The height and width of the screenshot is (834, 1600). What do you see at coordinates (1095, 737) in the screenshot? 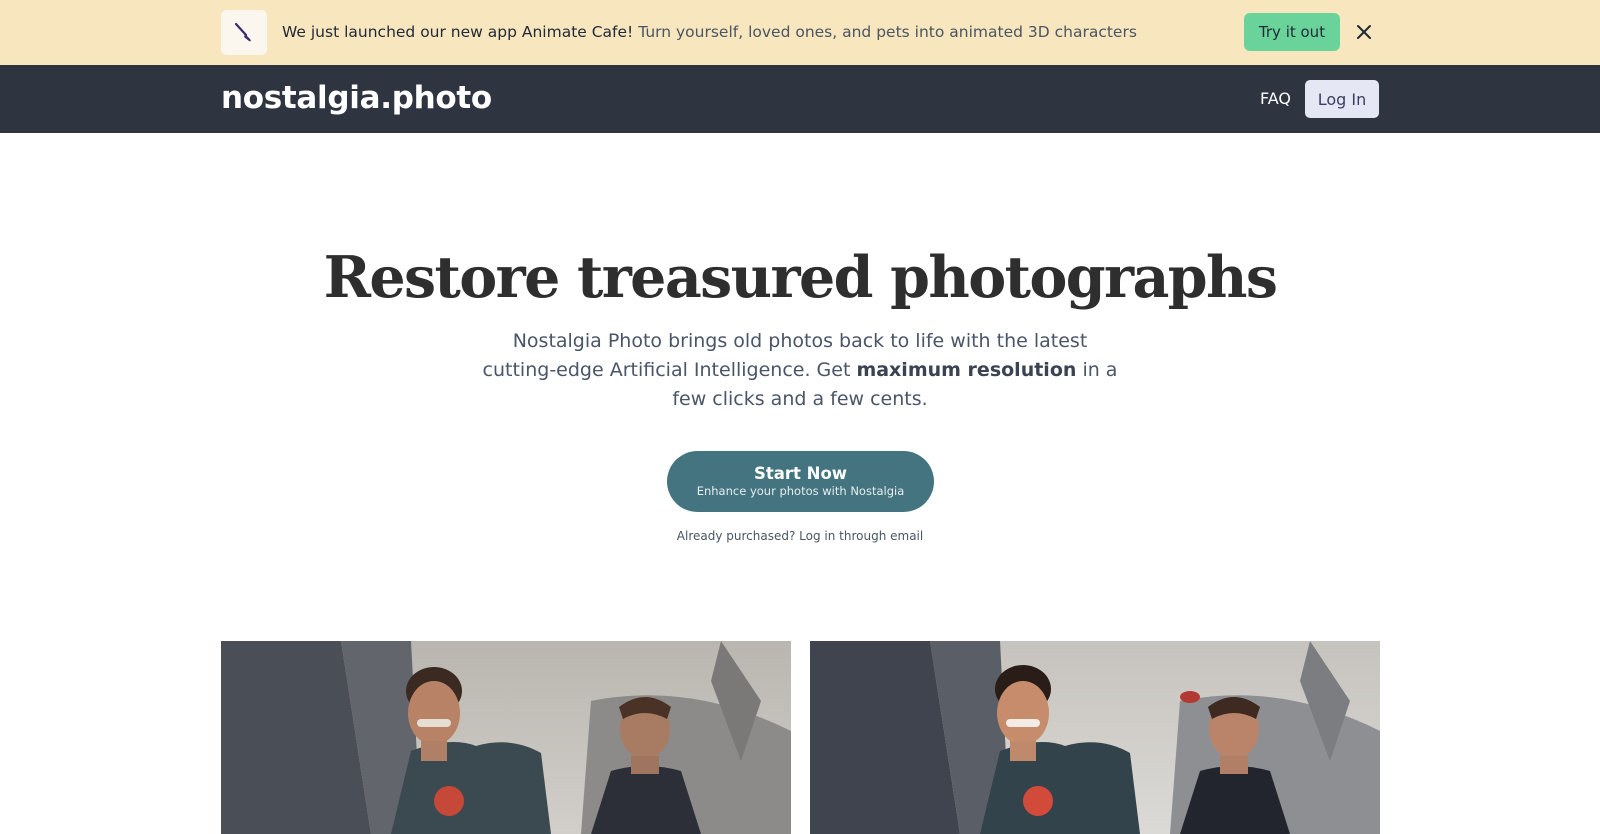
I see `after-photo` at bounding box center [1095, 737].